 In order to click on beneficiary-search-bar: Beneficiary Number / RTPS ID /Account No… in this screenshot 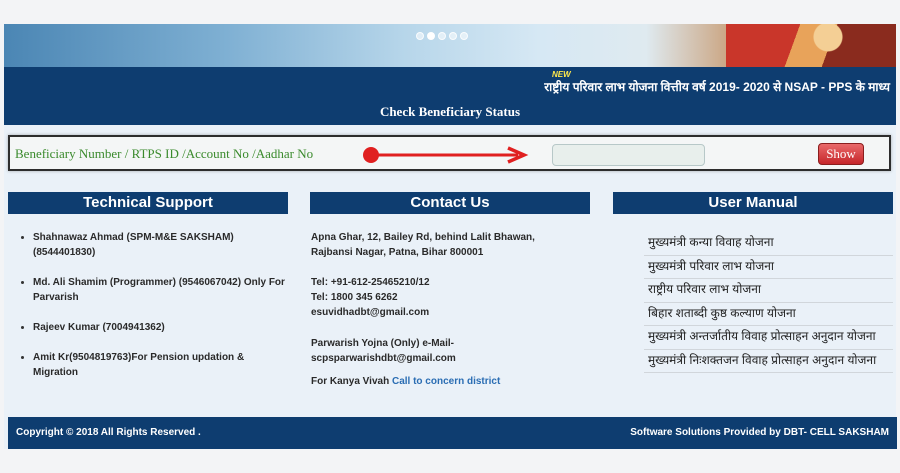, I will do `click(449, 153)`.